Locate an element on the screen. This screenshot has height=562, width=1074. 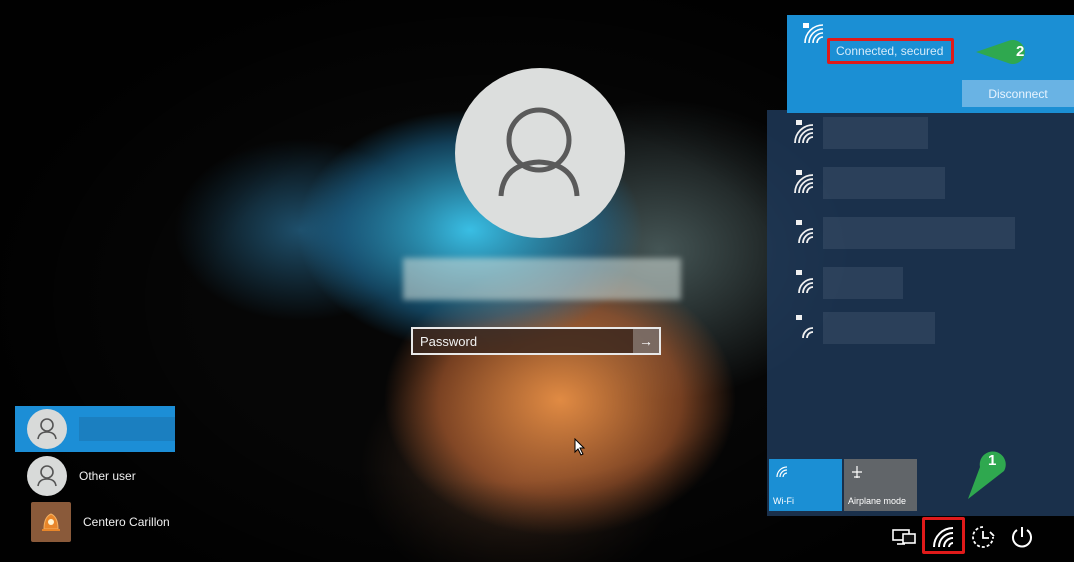
power-button is located at coordinates (1022, 537).